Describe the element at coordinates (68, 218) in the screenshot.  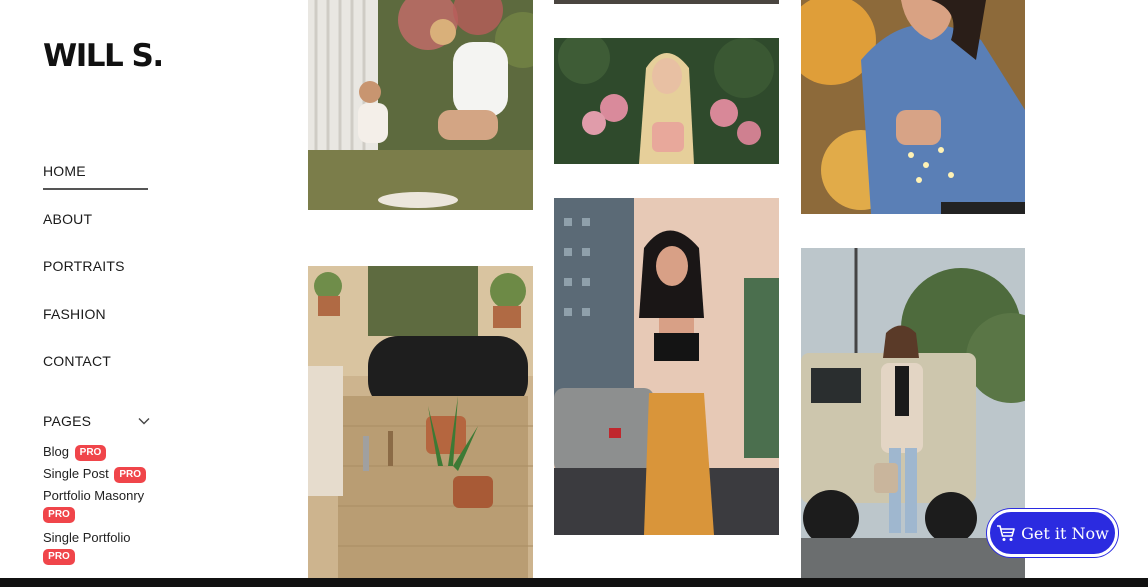
I see `nav-label: ABOUT` at that location.